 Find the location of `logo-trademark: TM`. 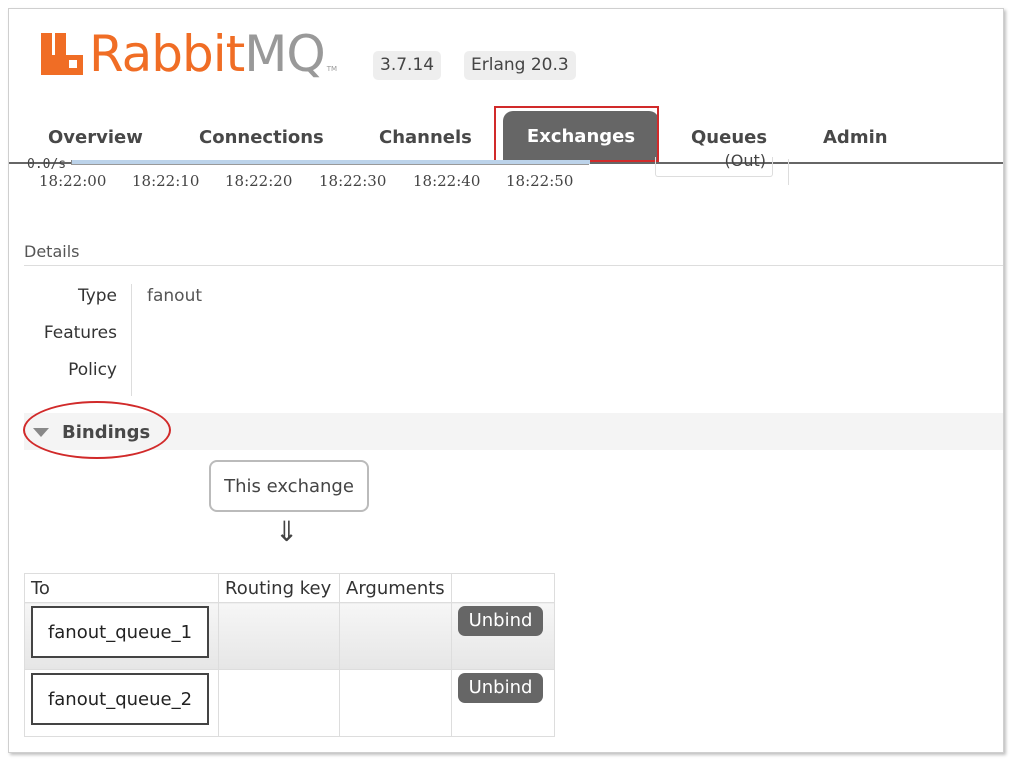

logo-trademark: TM is located at coordinates (332, 69).